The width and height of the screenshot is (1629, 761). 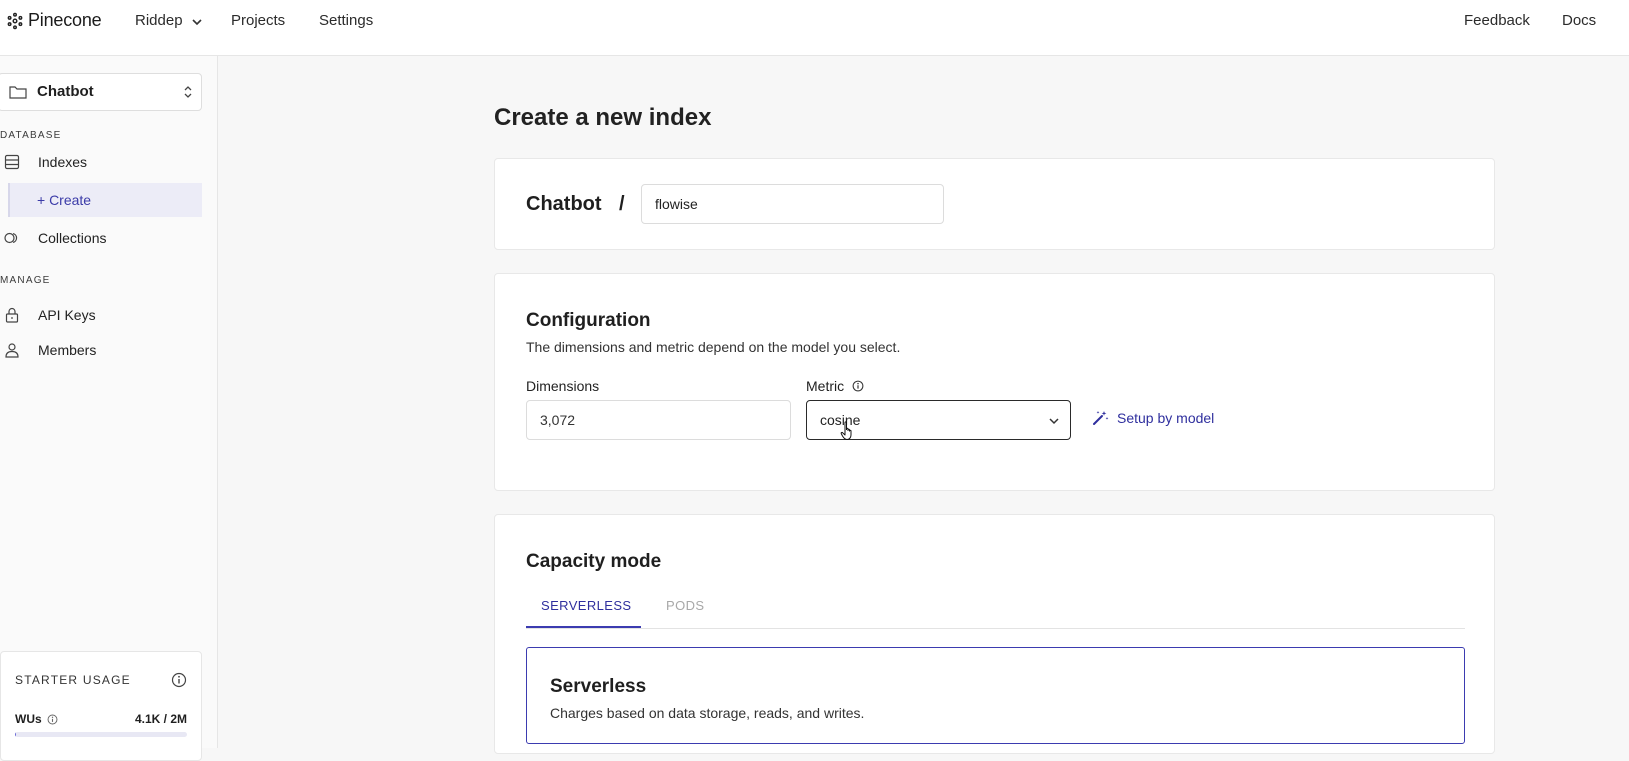 I want to click on usage-metric: WUs, so click(x=36, y=719).